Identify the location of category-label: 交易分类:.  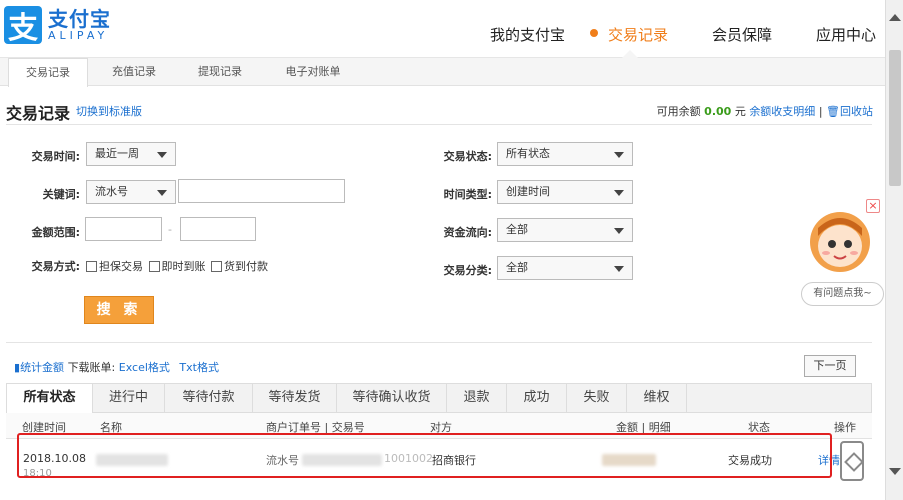
(467, 270).